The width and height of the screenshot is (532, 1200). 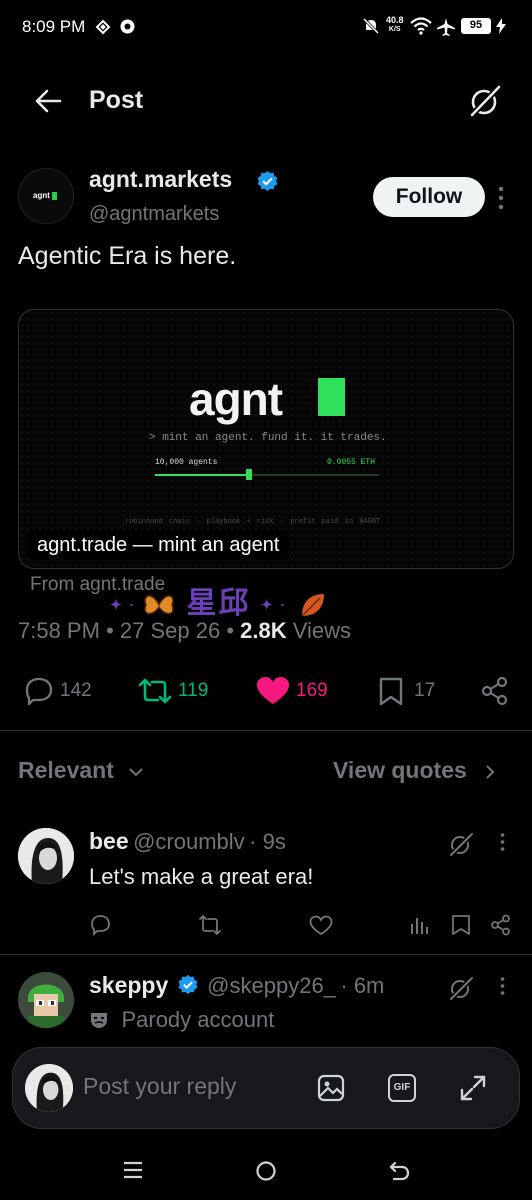 What do you see at coordinates (331, 397) in the screenshot?
I see `card-logo-cursor` at bounding box center [331, 397].